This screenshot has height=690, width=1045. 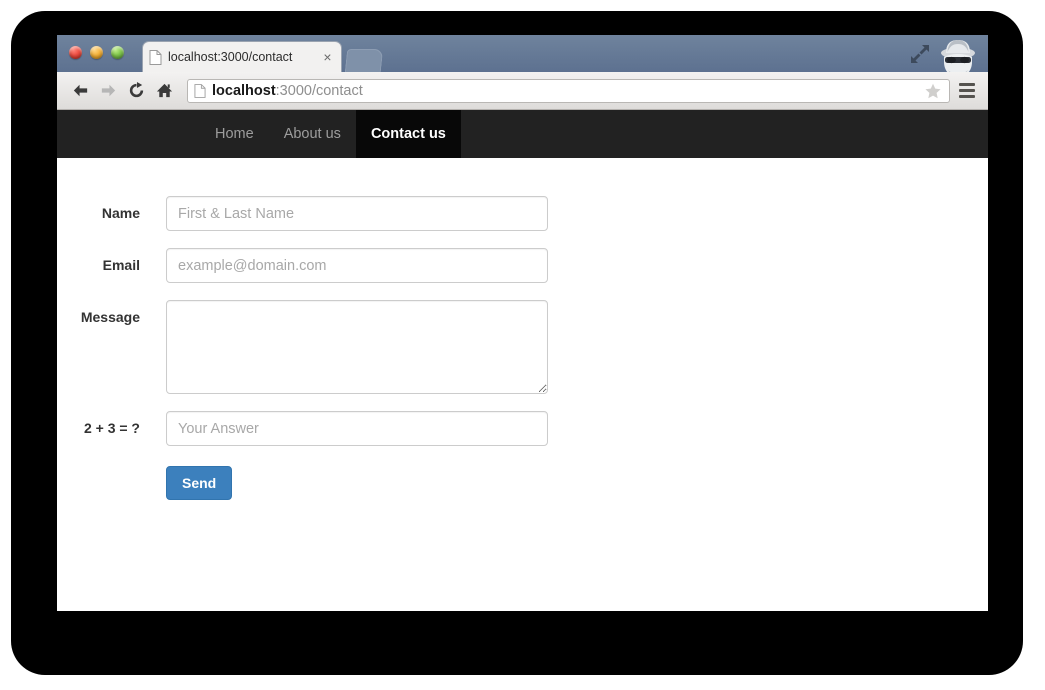 What do you see at coordinates (364, 60) in the screenshot?
I see `new-tab-button` at bounding box center [364, 60].